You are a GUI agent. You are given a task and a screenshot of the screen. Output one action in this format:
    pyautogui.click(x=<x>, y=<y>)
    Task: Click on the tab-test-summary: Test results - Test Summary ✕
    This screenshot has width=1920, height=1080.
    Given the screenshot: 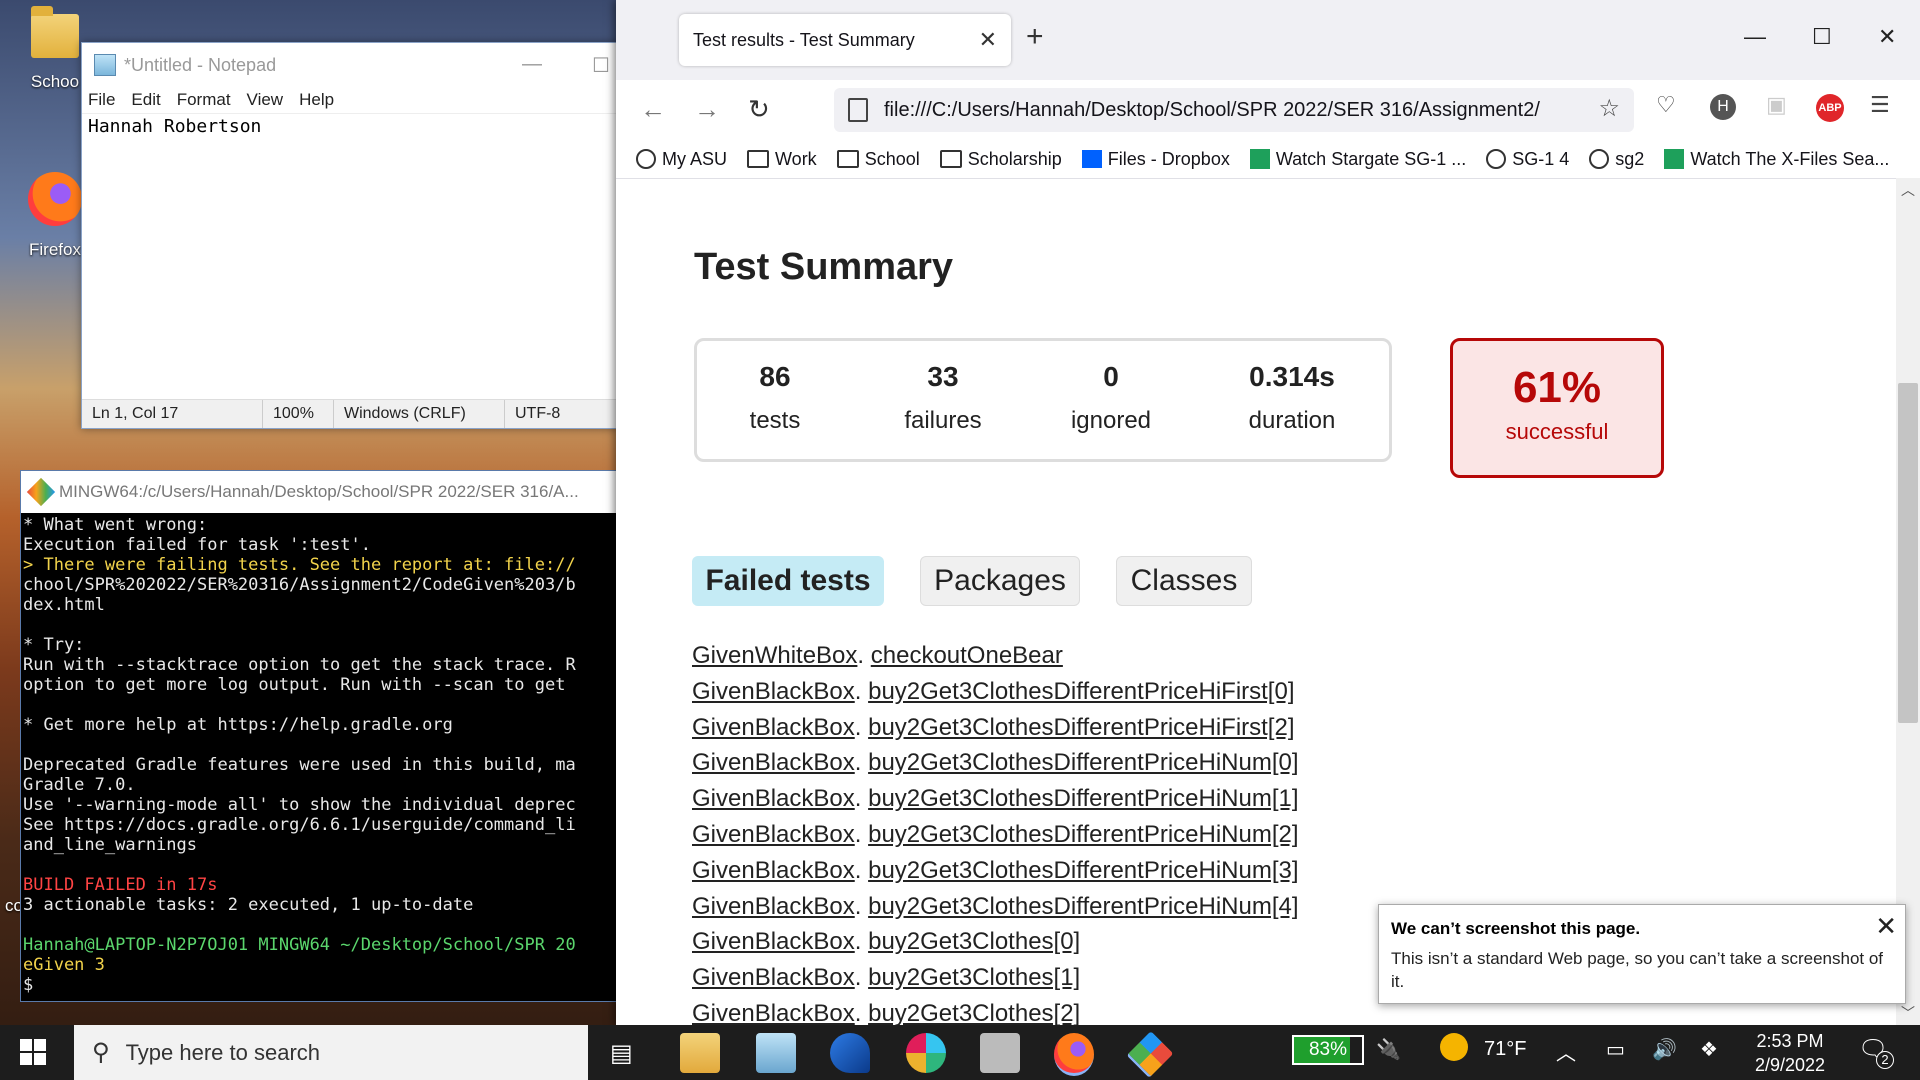 What is the action you would take?
    pyautogui.click(x=845, y=40)
    